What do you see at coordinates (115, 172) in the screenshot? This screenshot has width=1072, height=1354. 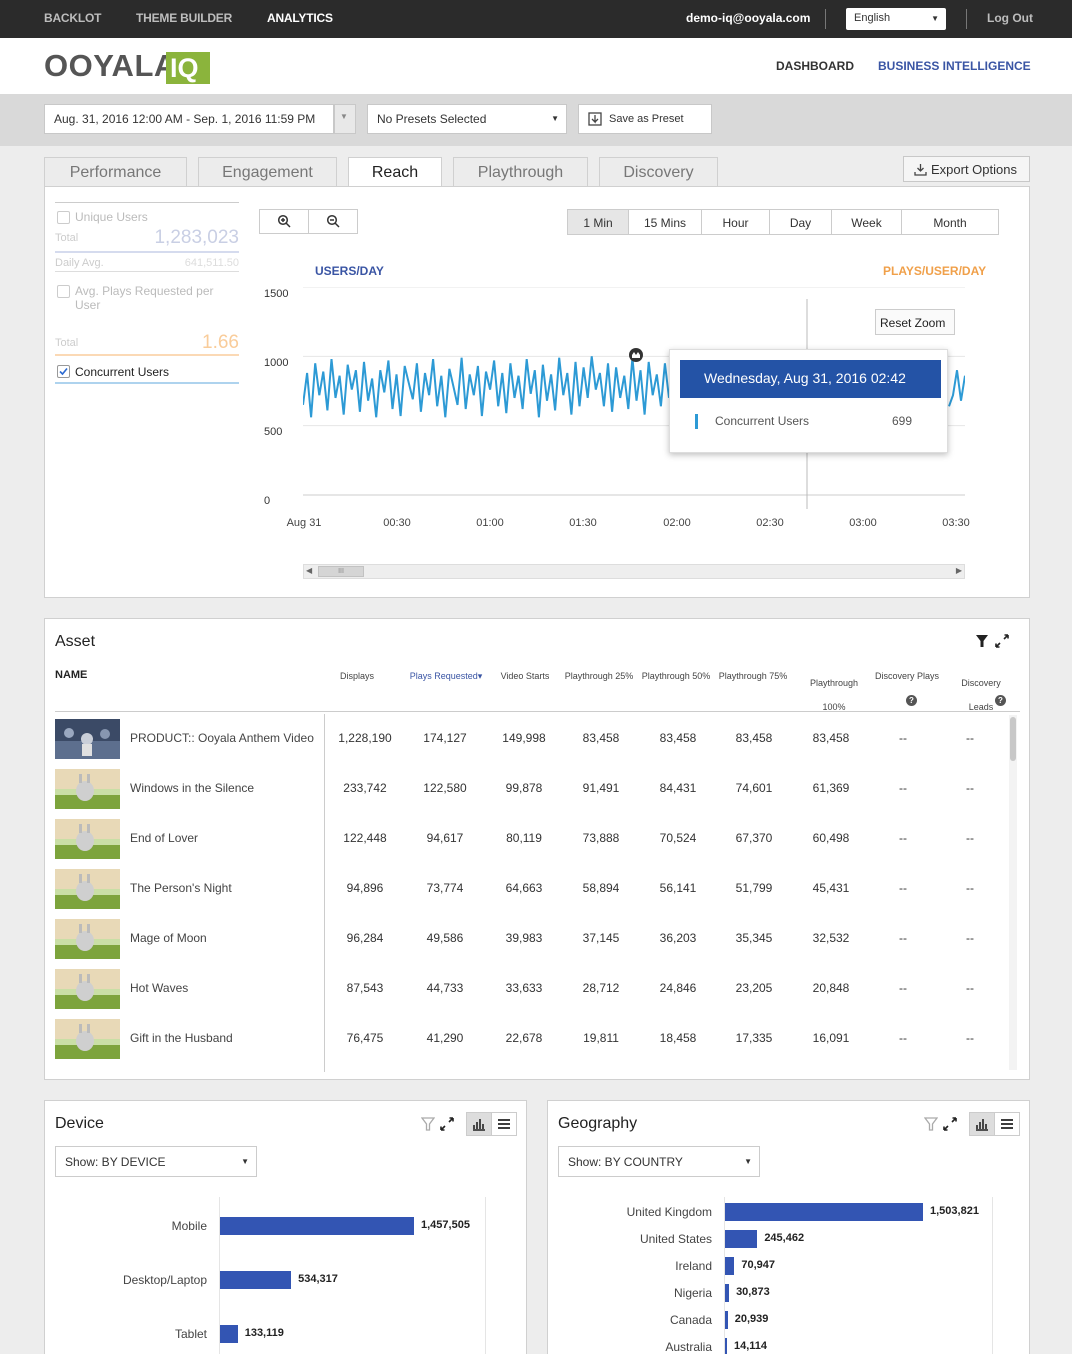 I see `tab-performance: Performance` at bounding box center [115, 172].